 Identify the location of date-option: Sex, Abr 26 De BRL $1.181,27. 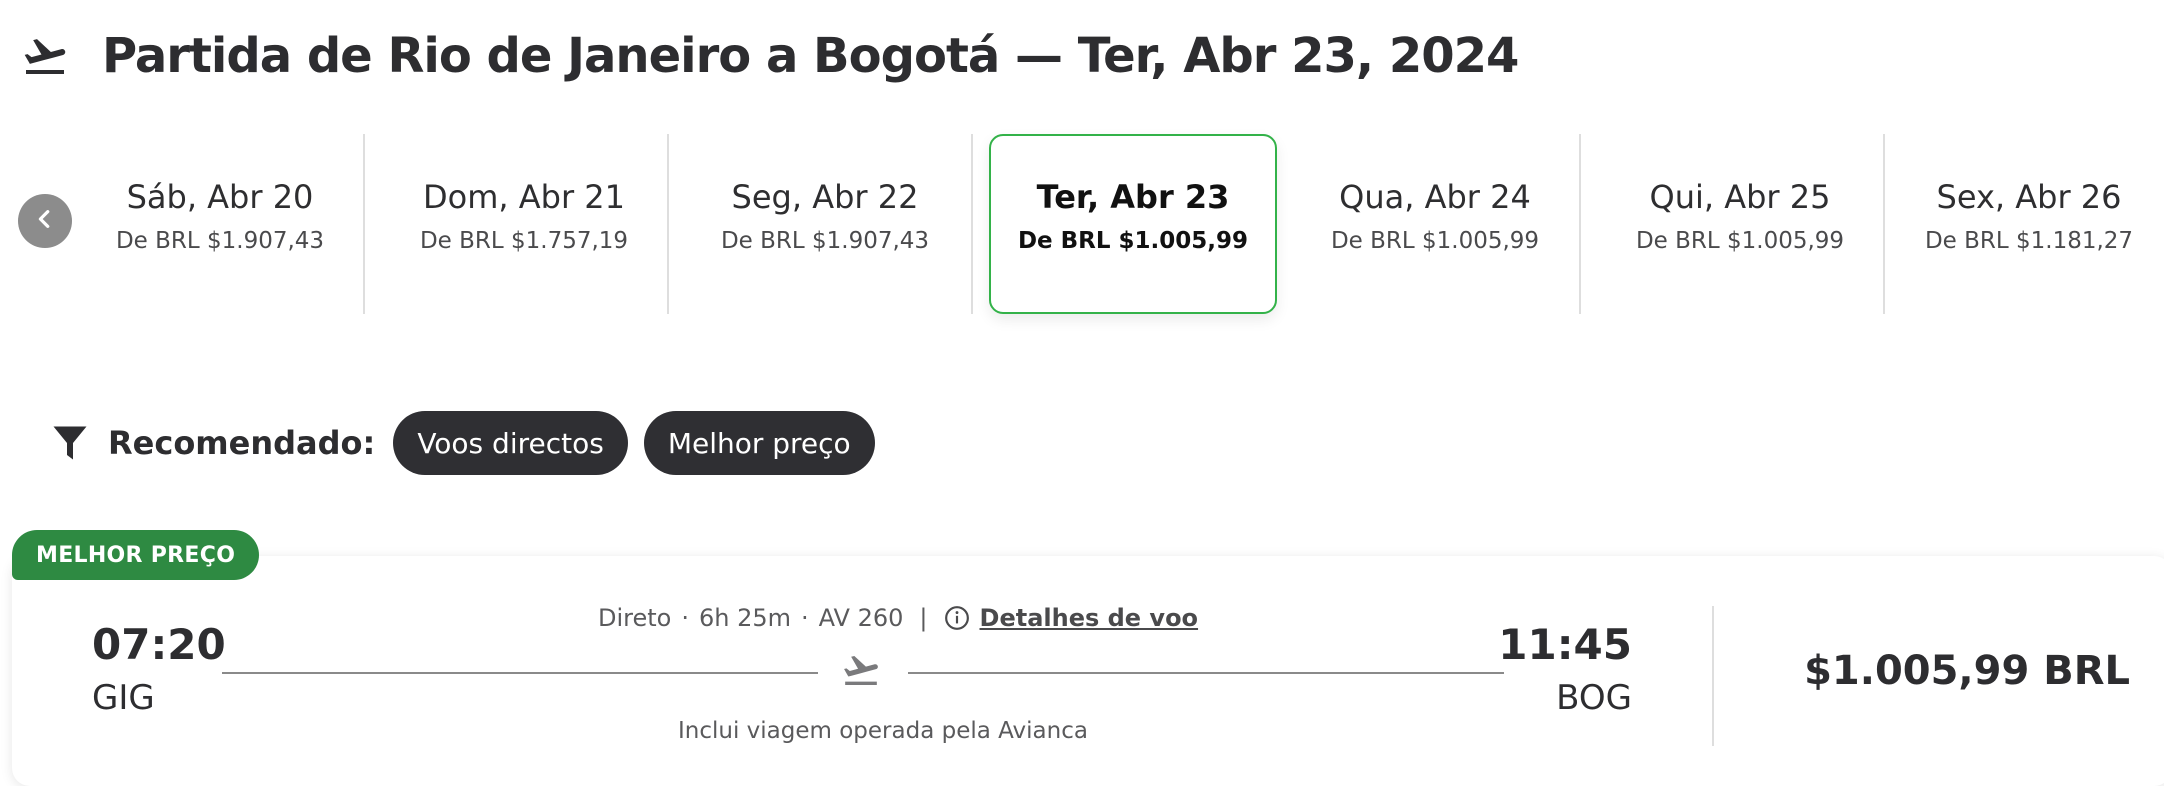
(2029, 224).